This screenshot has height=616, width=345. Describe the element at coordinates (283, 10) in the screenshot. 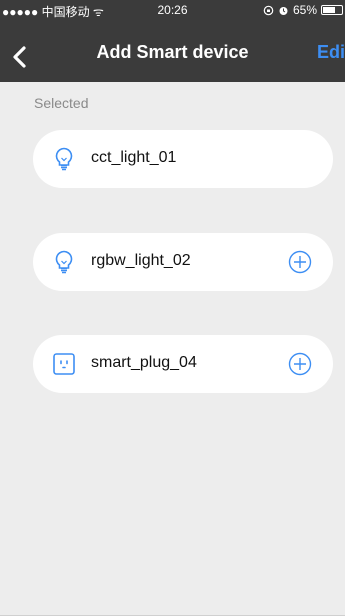

I see `alarm-icon` at that location.